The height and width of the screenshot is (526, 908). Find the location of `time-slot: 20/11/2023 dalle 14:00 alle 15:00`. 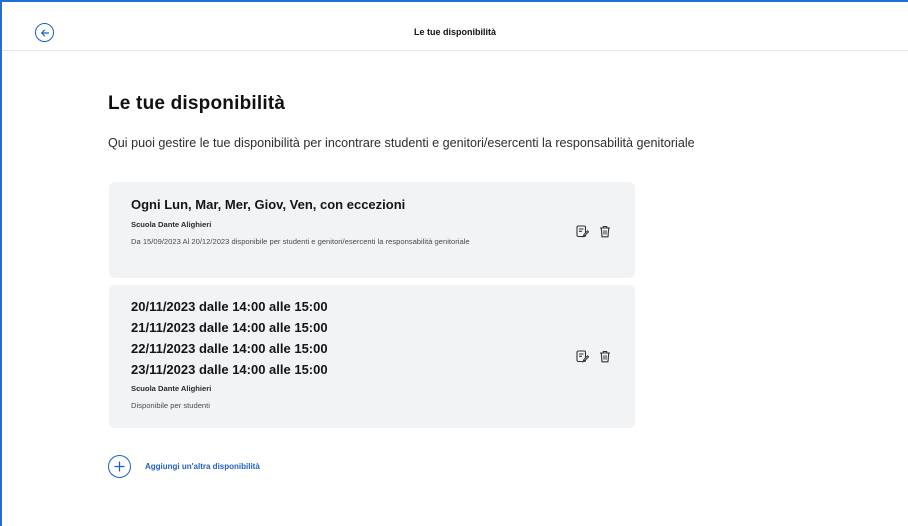

time-slot: 20/11/2023 dalle 14:00 alle 15:00 is located at coordinates (229, 306).